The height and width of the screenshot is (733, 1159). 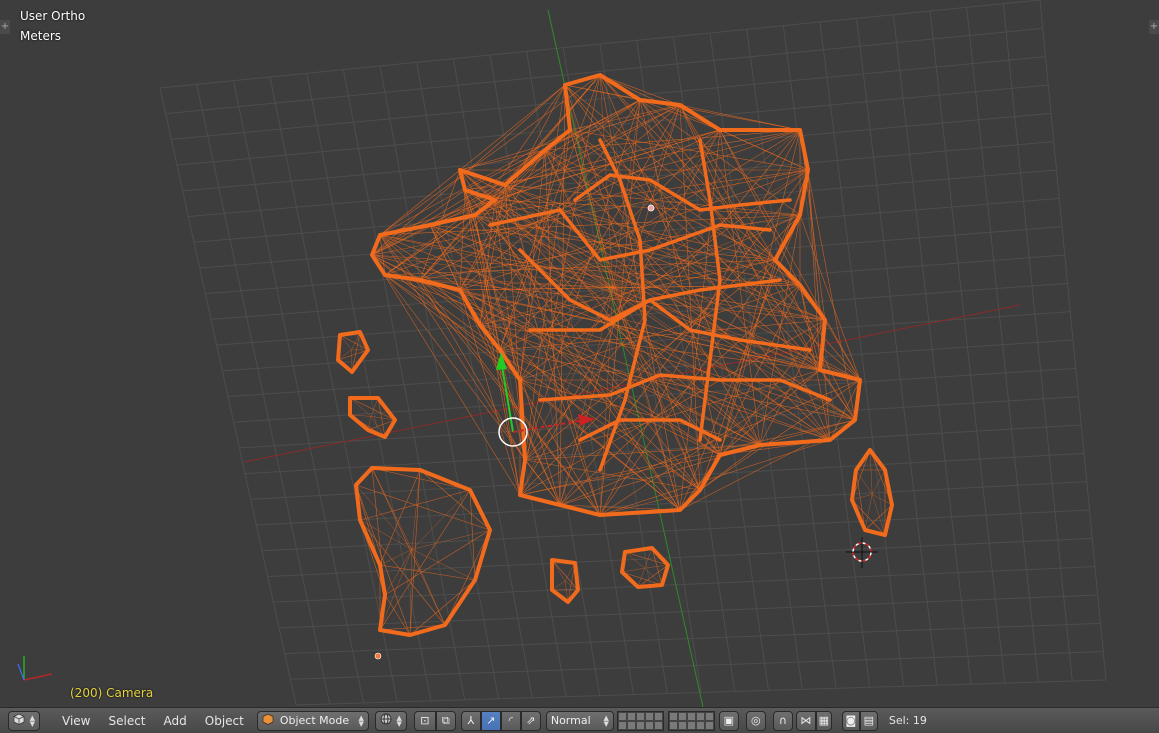 I want to click on snap-toggle-button: ∩, so click(x=782, y=720).